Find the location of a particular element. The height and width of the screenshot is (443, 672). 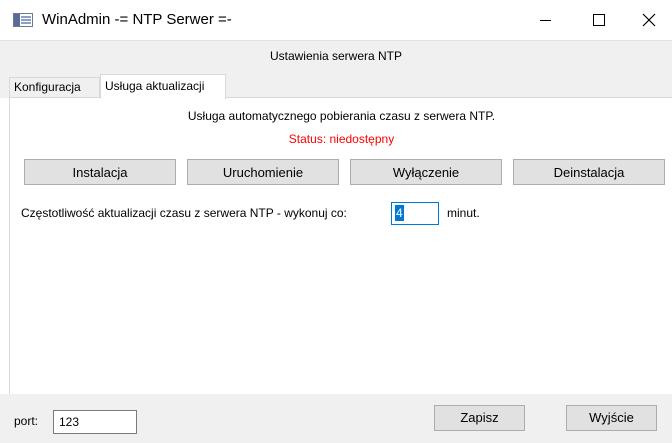

minimize-button is located at coordinates (545, 20).